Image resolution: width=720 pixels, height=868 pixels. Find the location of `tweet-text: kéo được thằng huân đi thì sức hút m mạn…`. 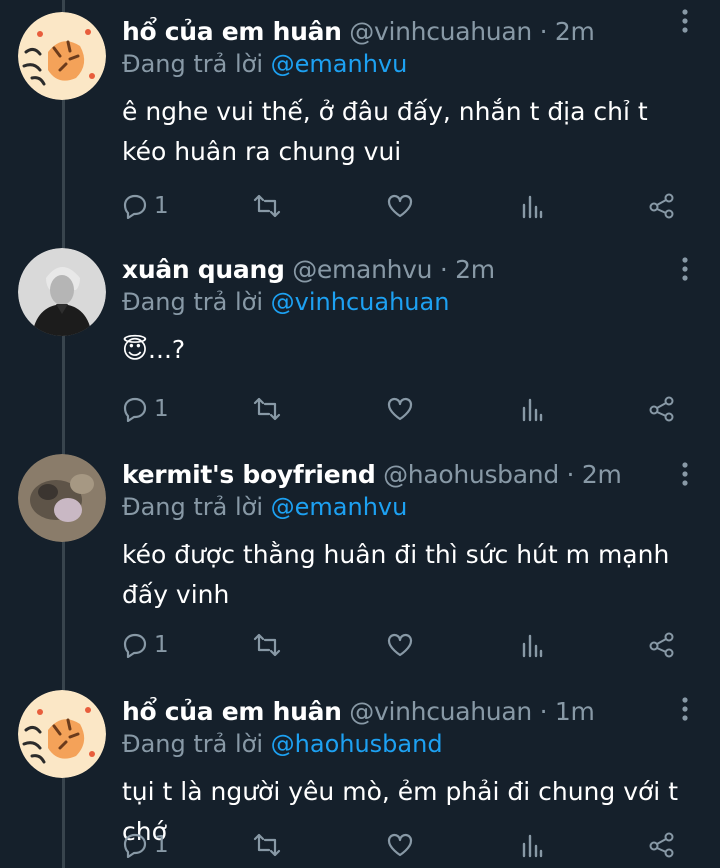

tweet-text: kéo được thằng huân đi thì sức hút m mạn… is located at coordinates (396, 574).